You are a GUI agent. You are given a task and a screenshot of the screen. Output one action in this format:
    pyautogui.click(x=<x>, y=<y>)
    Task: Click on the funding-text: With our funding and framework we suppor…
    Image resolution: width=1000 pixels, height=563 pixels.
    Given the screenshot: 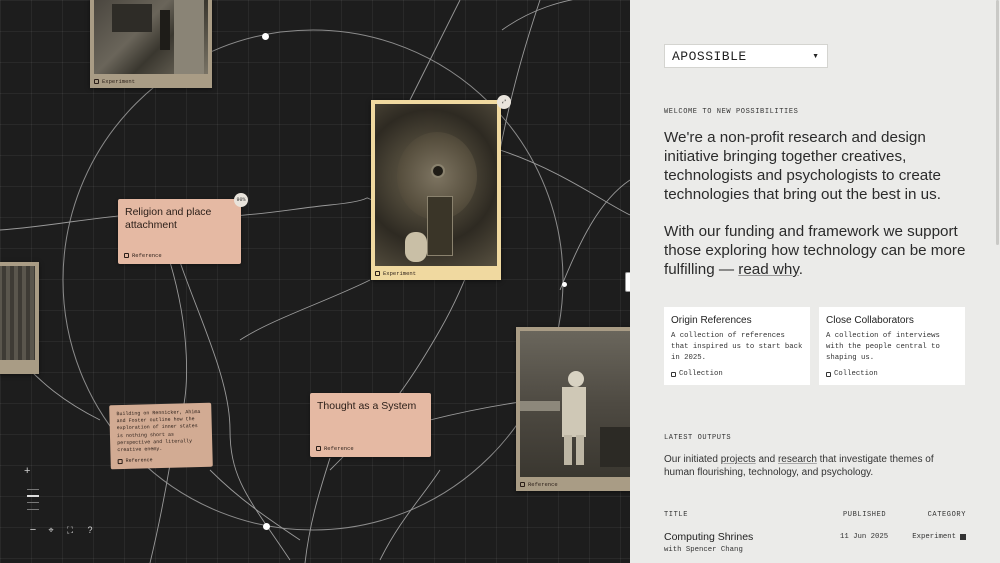 What is the action you would take?
    pyautogui.click(x=815, y=250)
    